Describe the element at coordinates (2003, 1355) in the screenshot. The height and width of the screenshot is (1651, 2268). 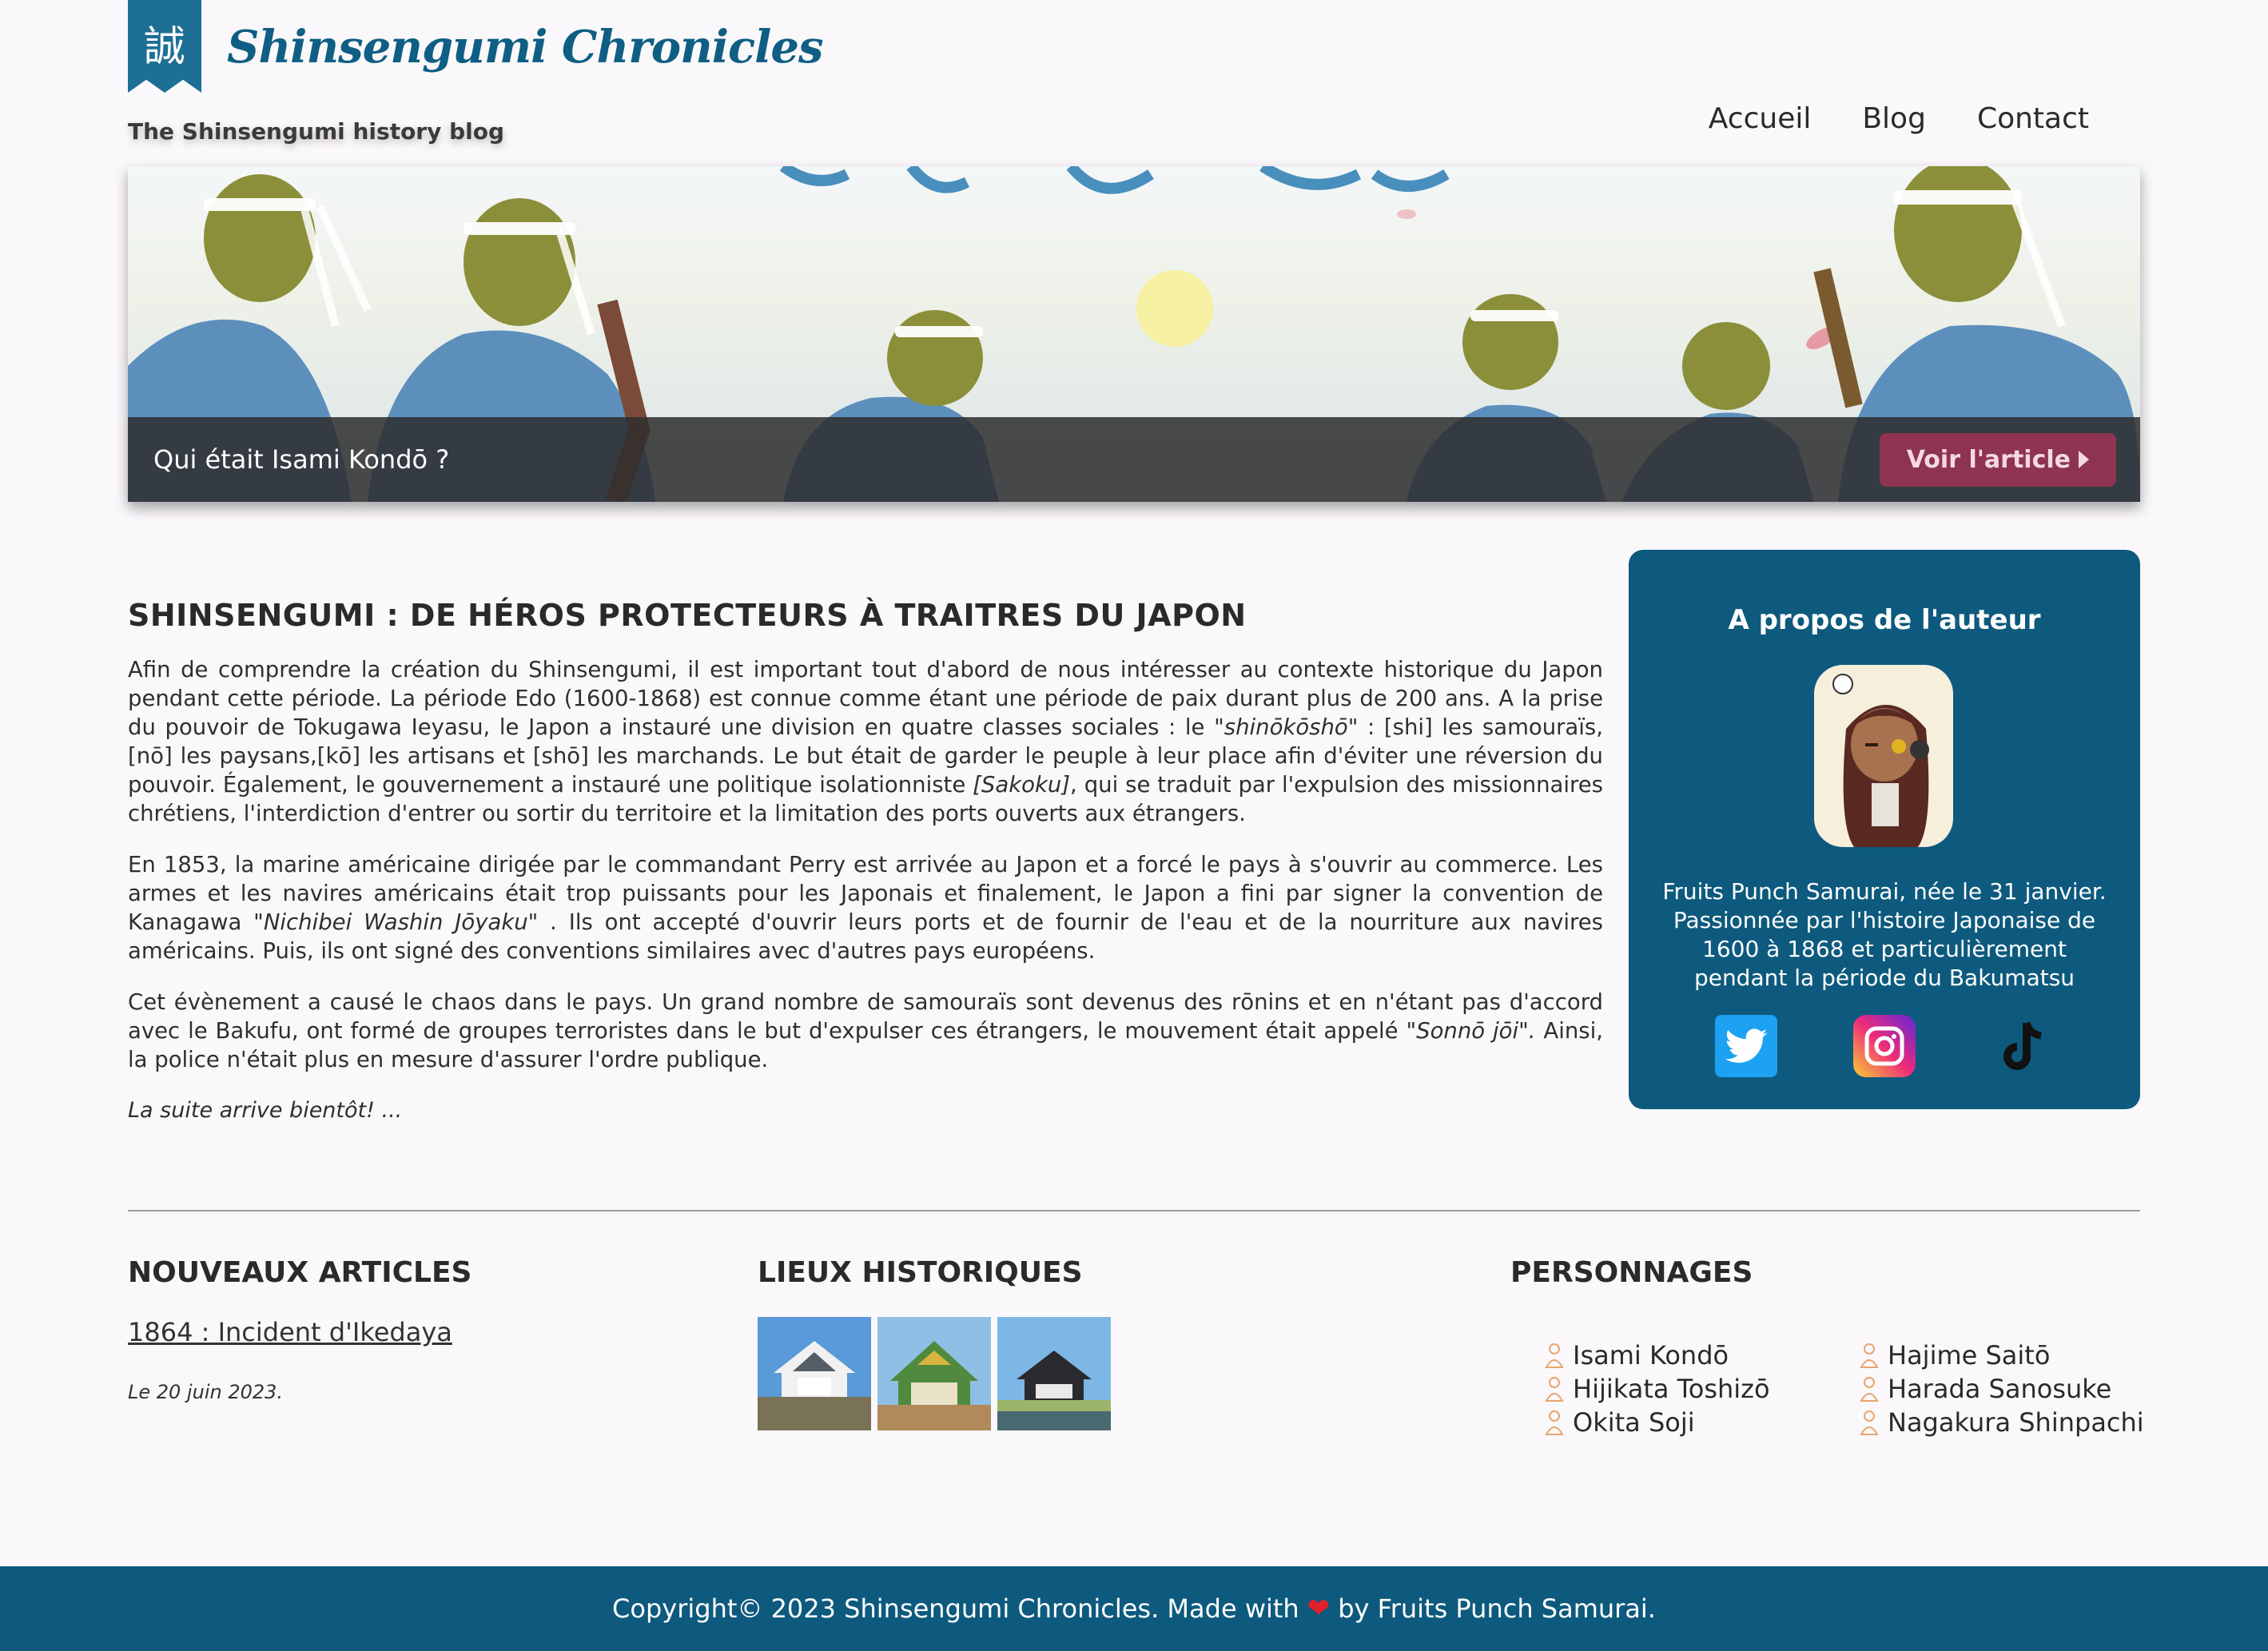
I see `character-item: Hajime Saitō` at that location.